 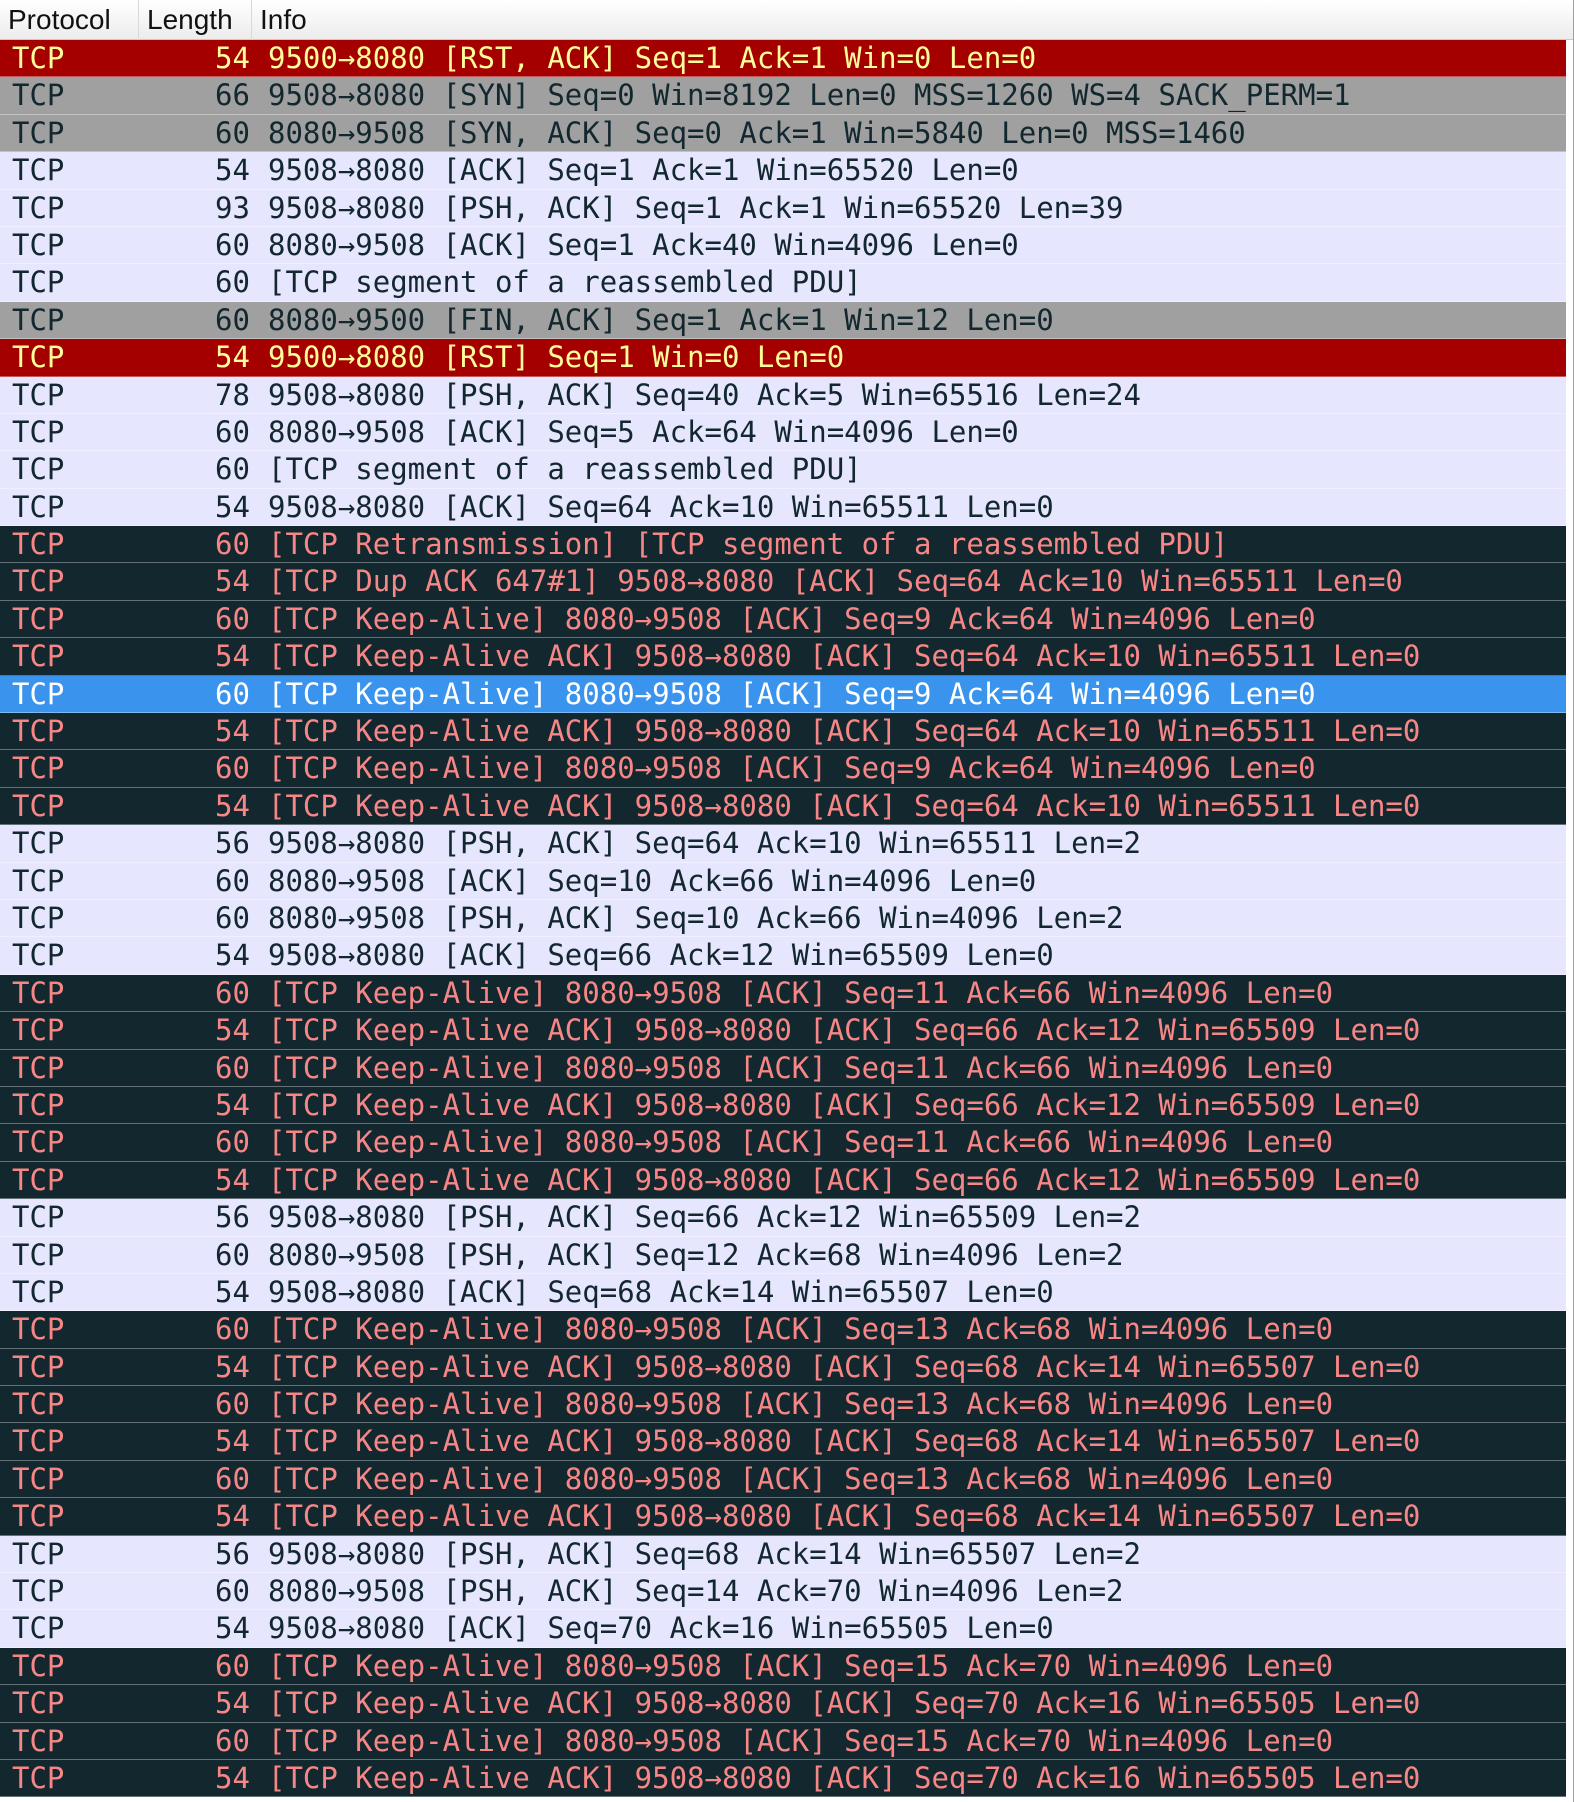 I want to click on column-header-info: Info, so click(x=912, y=20).